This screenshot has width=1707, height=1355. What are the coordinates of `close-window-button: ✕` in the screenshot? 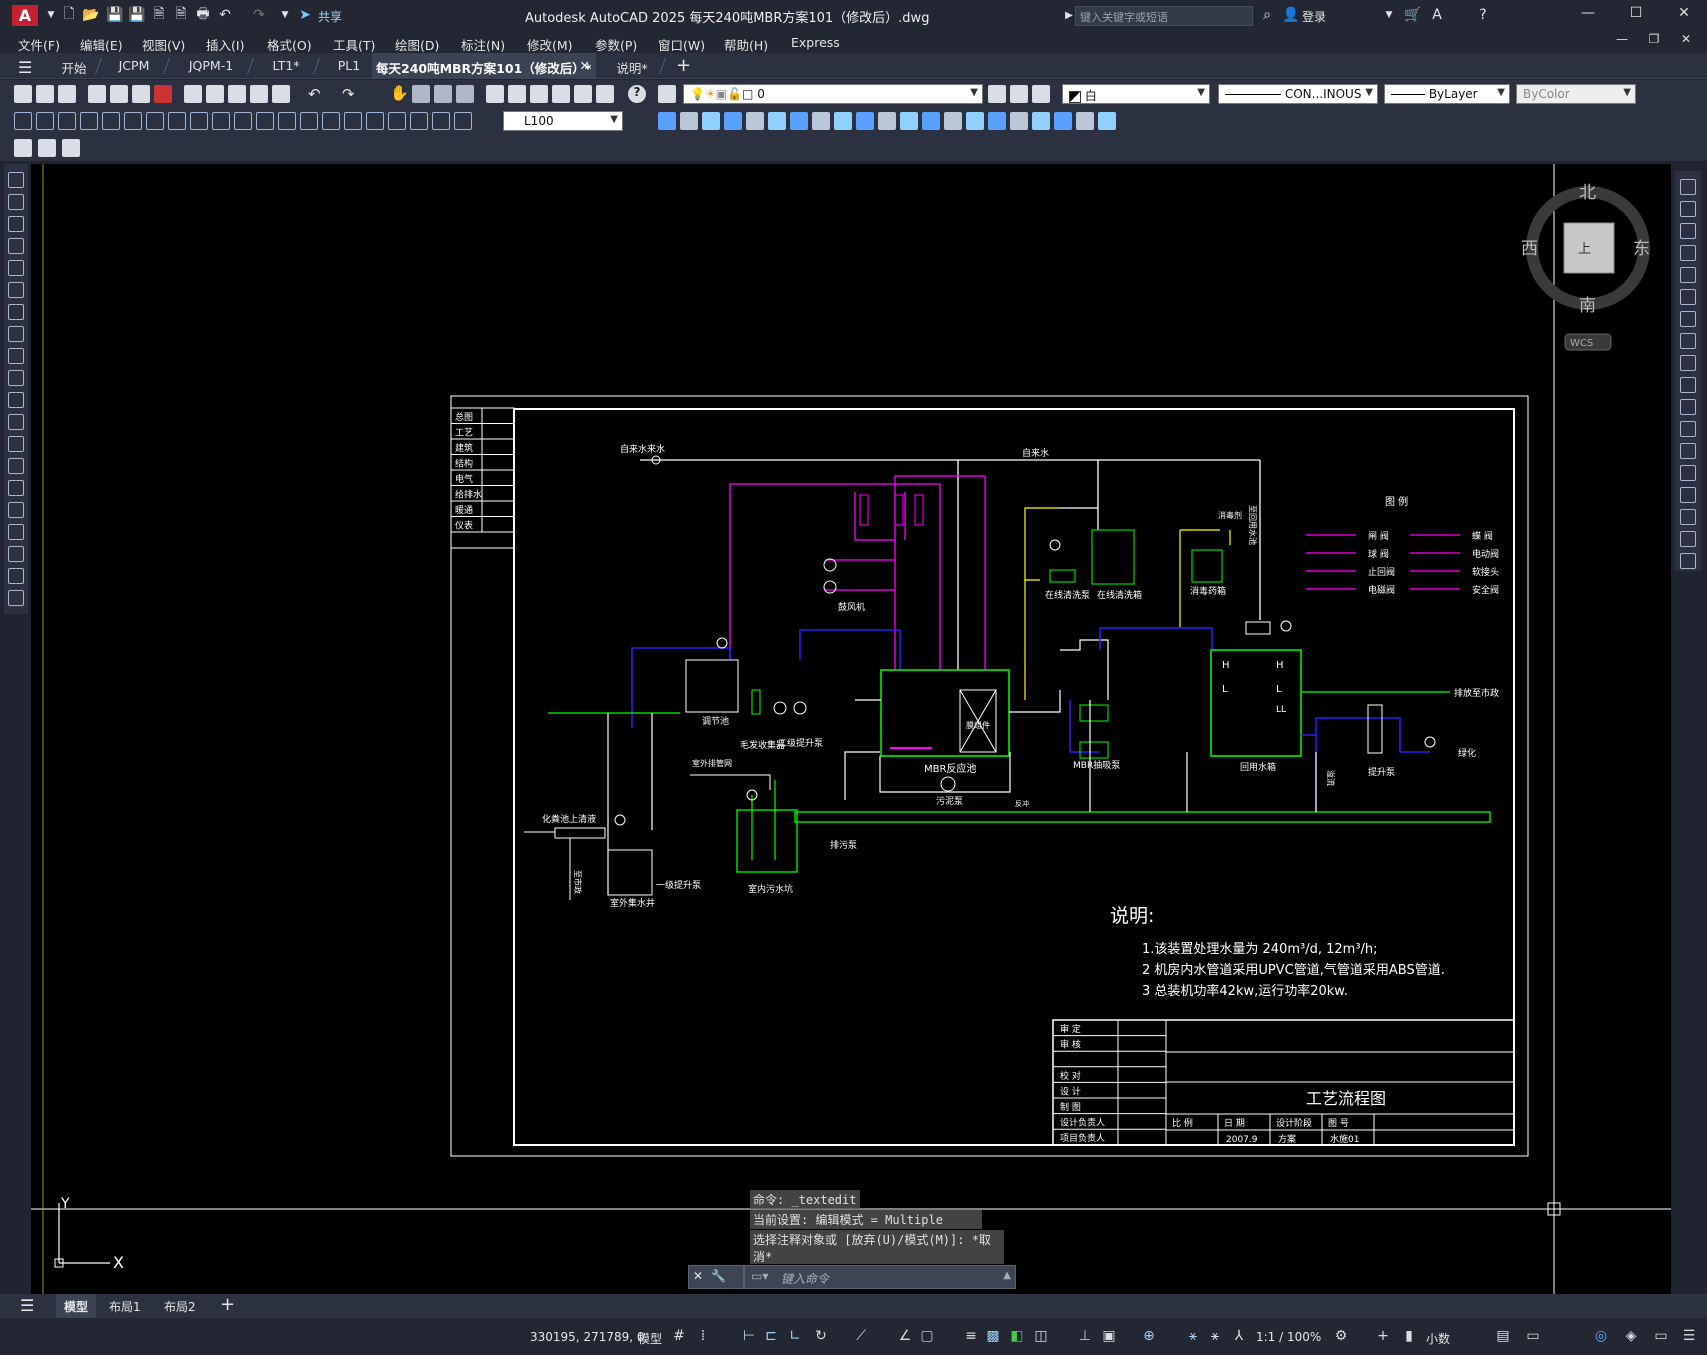 It's located at (1684, 15).